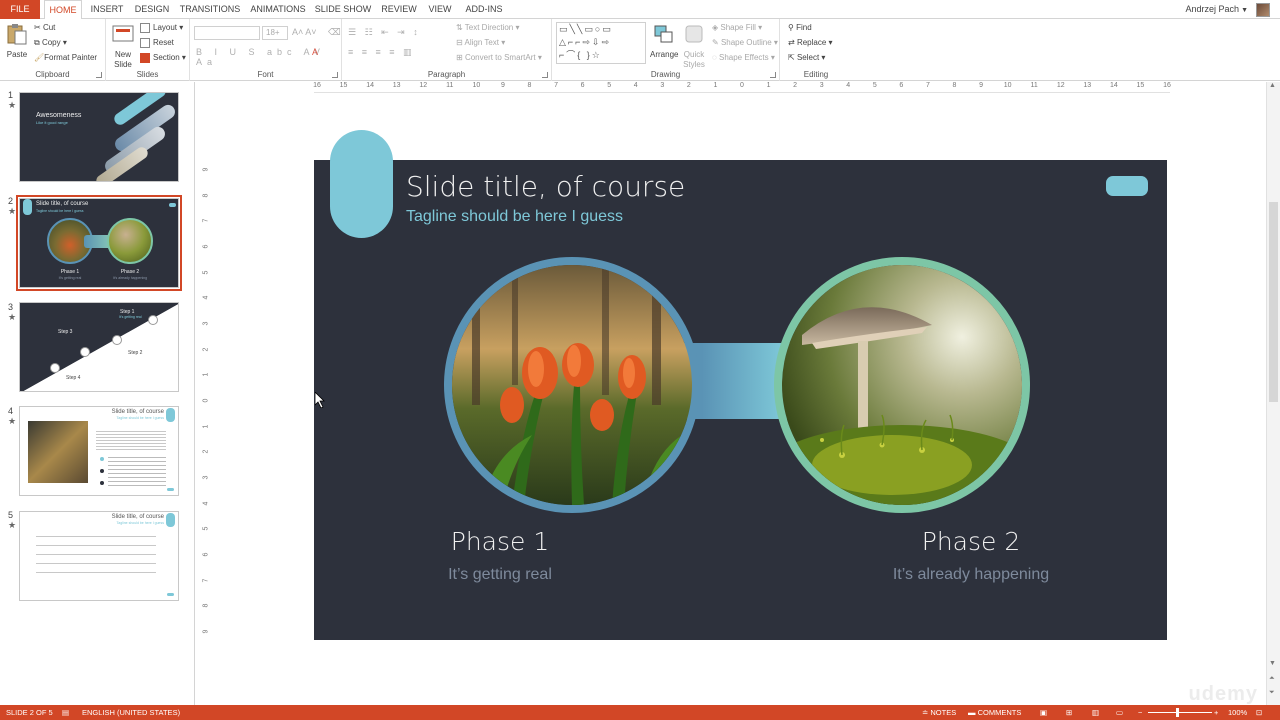 The image size is (1280, 720). I want to click on tab-transitions: TRANSITIONS, so click(210, 9).